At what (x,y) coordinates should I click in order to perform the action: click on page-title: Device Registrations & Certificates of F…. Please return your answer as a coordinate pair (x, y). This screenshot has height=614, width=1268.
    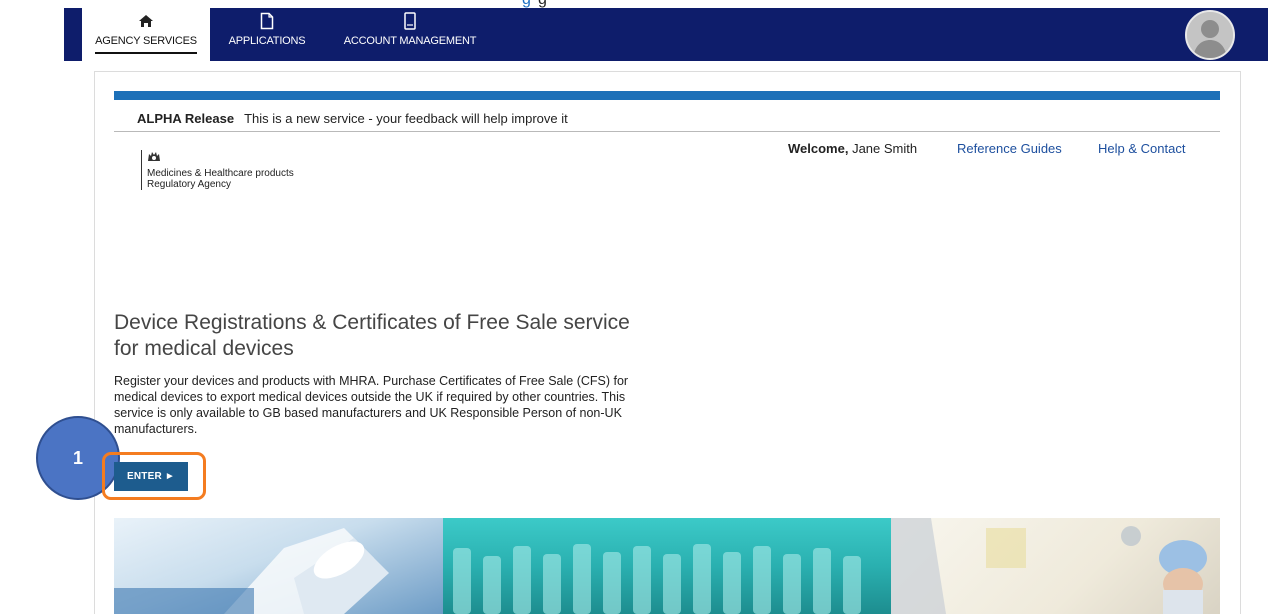
    Looking at the image, I should click on (372, 335).